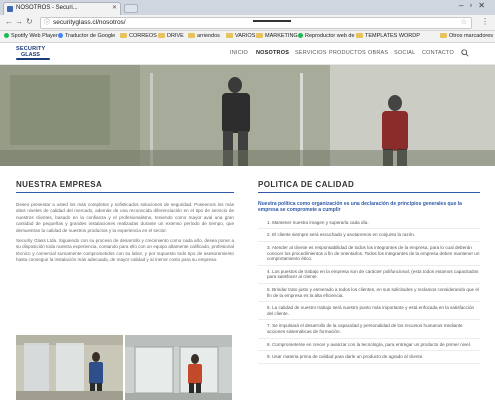 The height and width of the screenshot is (400, 495). Describe the element at coordinates (33, 59) in the screenshot. I see `logo-swoosh` at that location.